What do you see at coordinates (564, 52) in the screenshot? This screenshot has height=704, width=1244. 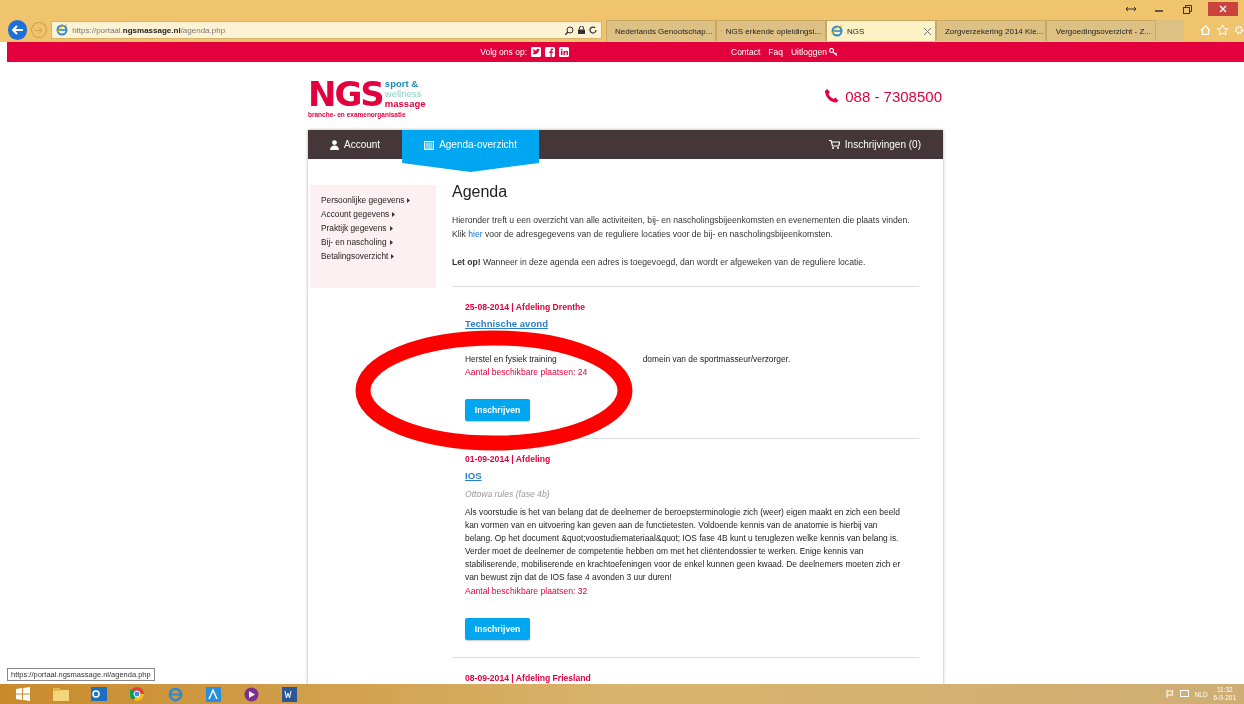 I see `linkedin-icon` at bounding box center [564, 52].